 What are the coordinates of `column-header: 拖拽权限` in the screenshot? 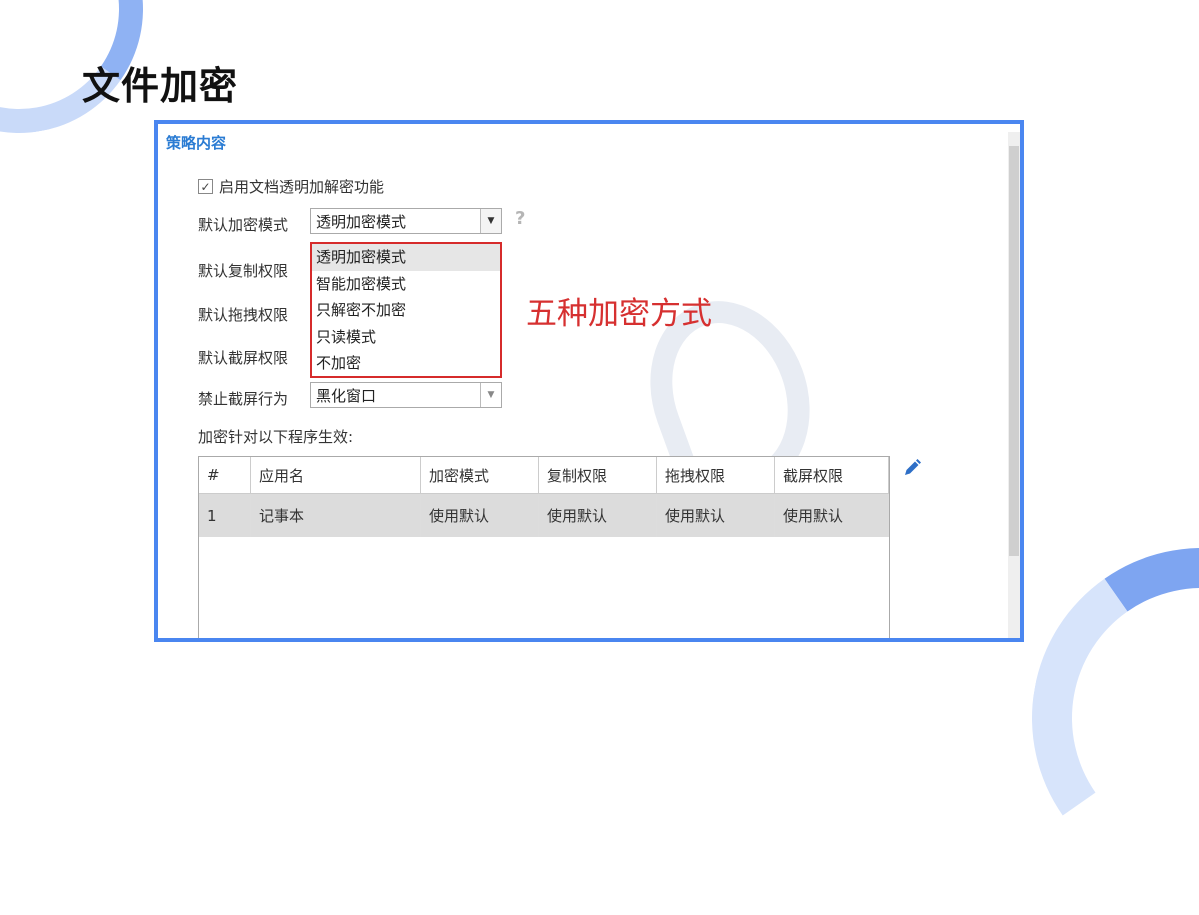 It's located at (715, 475).